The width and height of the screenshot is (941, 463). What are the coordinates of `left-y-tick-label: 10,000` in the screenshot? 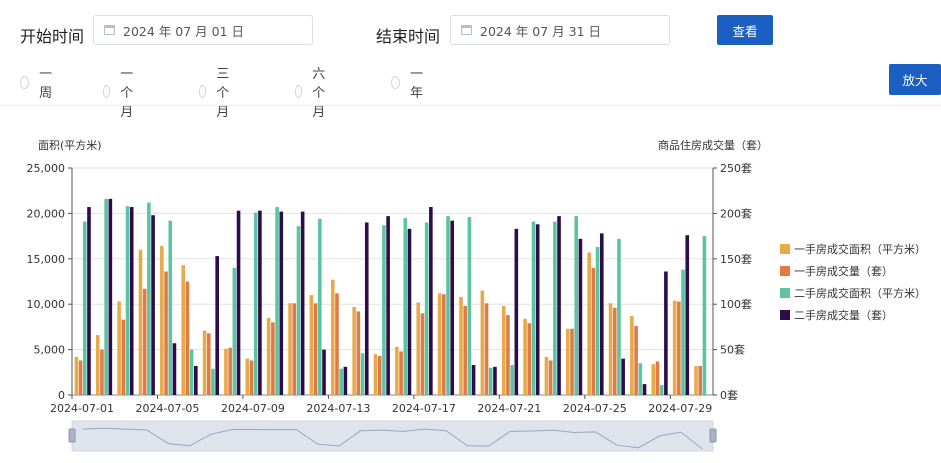 It's located at (46, 304).